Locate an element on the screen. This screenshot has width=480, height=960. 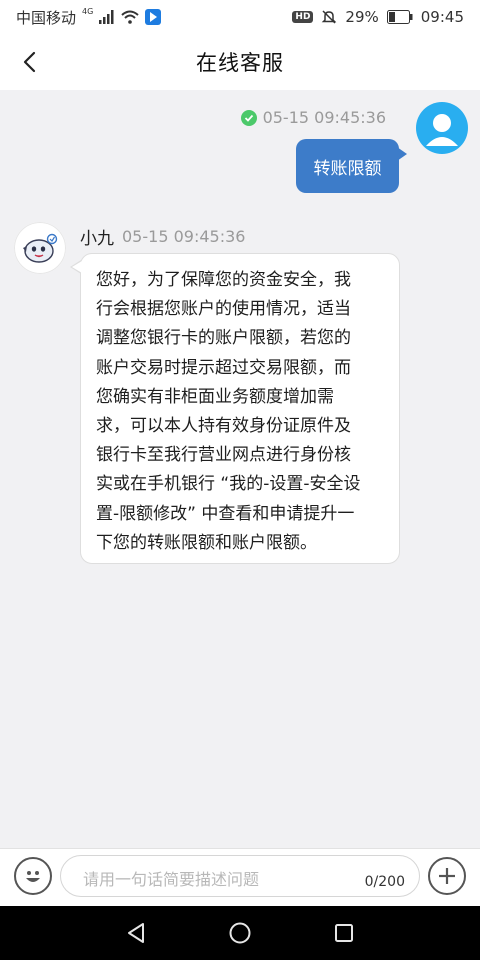
bot-message-line: 实或在手机银行 “我的-设置-安全设 is located at coordinates (228, 484).